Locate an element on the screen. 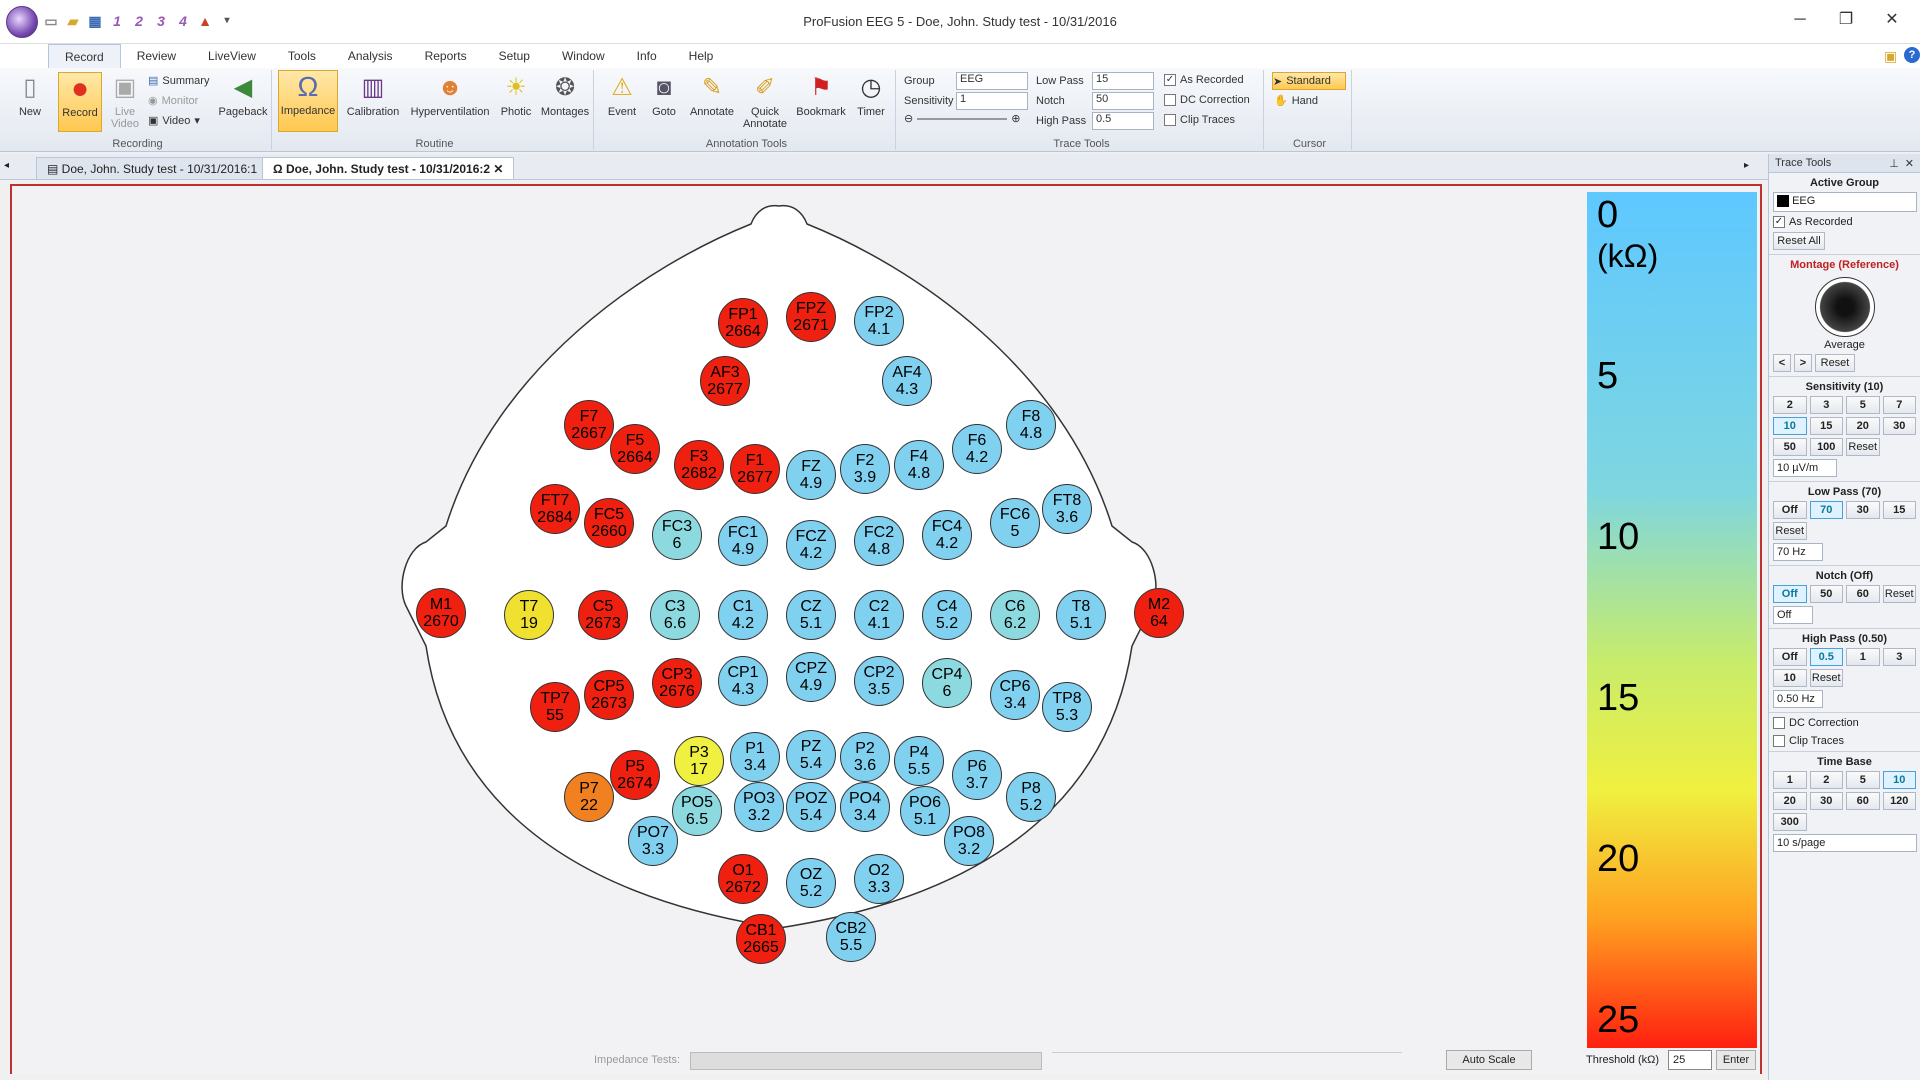 The height and width of the screenshot is (1080, 1920). electrode-po5: PO5 6.5 is located at coordinates (697, 811).